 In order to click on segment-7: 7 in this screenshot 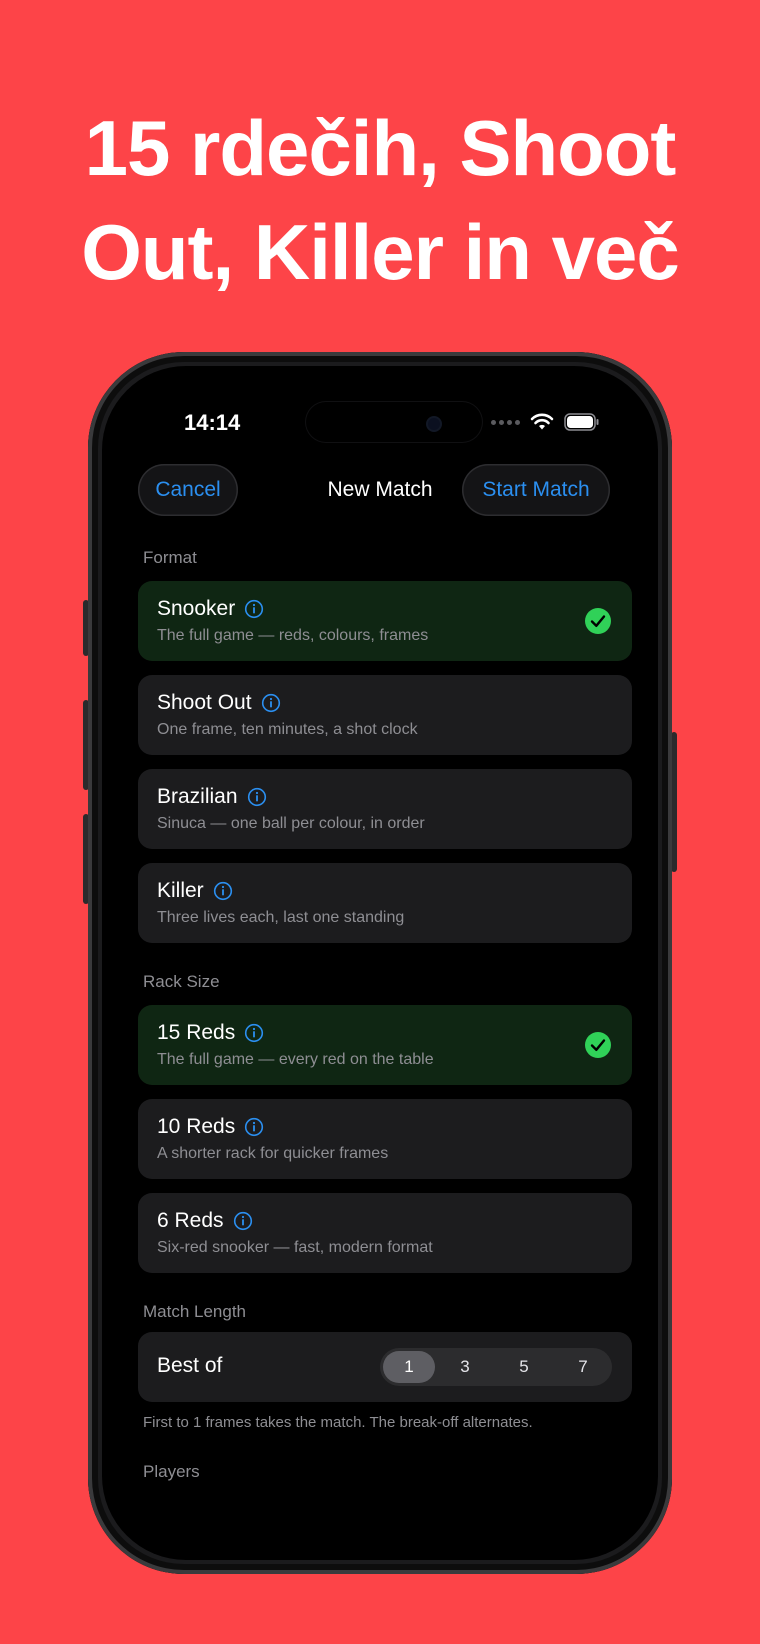, I will do `click(583, 1367)`.